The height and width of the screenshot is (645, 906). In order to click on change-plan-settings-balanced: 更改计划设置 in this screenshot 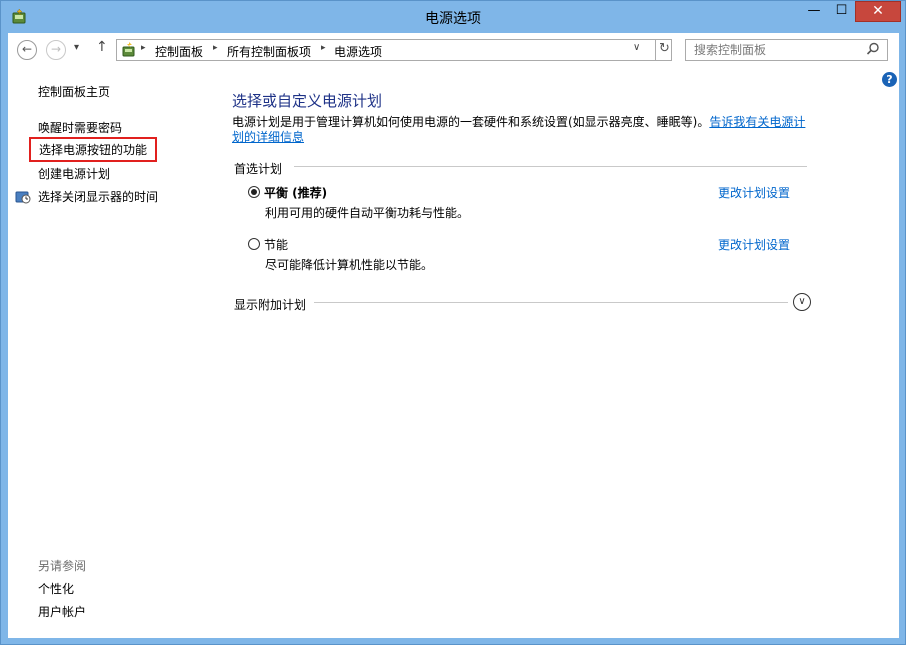, I will do `click(754, 192)`.